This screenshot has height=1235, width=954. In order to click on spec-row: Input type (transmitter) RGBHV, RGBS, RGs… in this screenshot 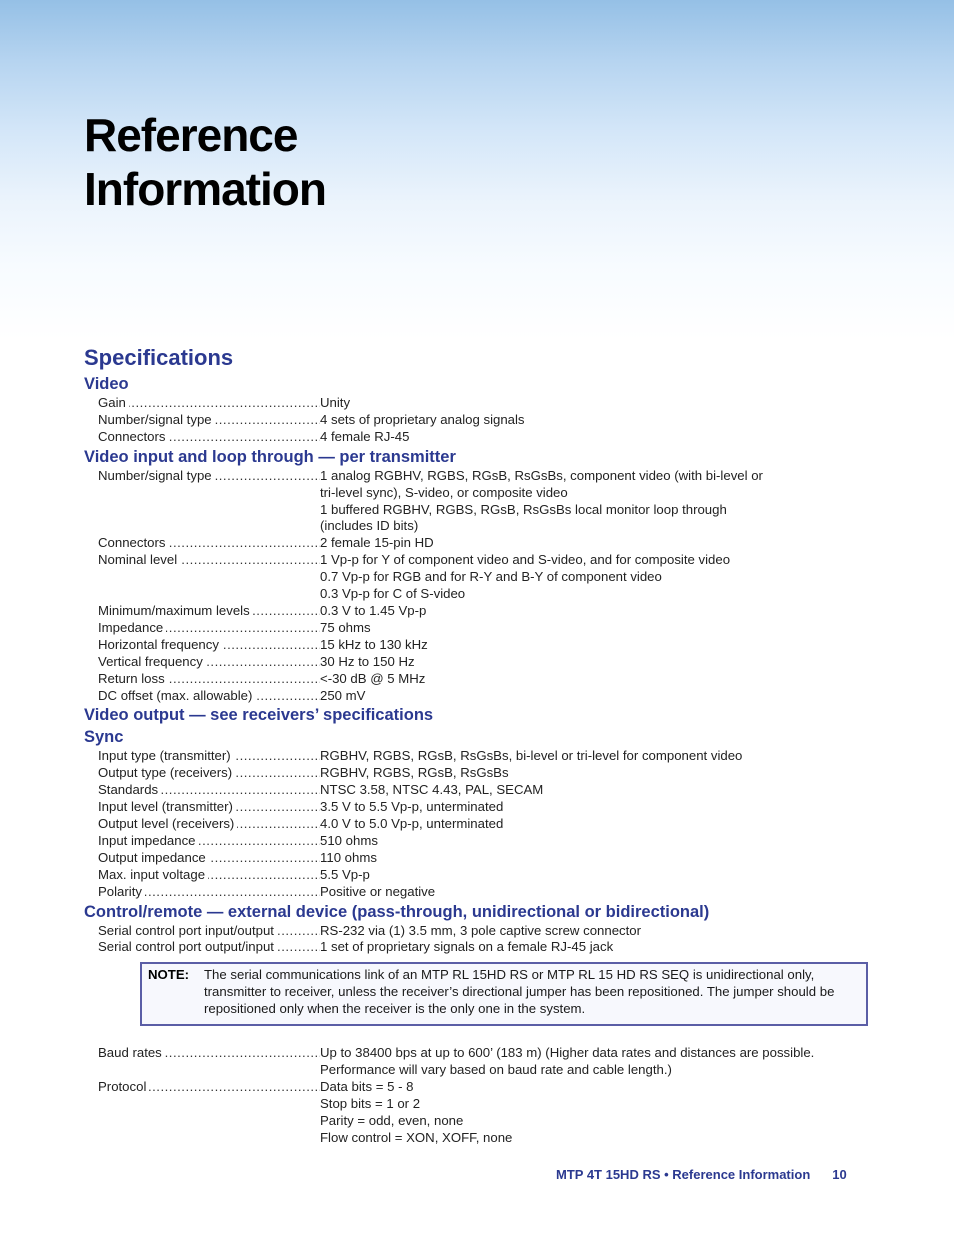, I will do `click(484, 756)`.